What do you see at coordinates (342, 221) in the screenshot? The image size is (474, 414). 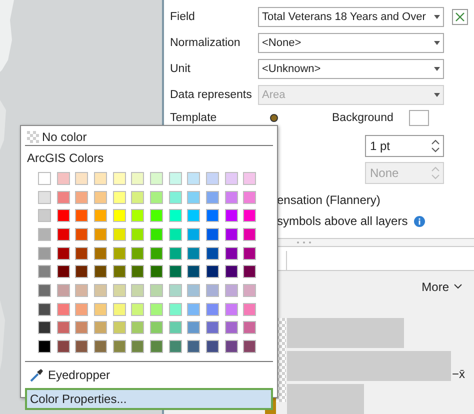 I see `option-label: symbols above all layers` at bounding box center [342, 221].